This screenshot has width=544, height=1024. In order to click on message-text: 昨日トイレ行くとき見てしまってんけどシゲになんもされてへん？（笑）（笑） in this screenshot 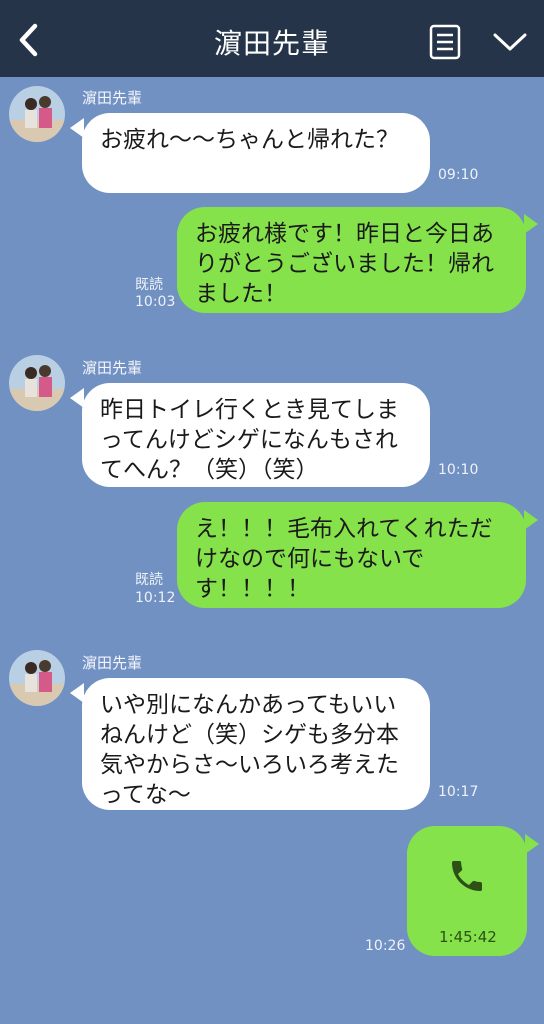, I will do `click(249, 440)`.